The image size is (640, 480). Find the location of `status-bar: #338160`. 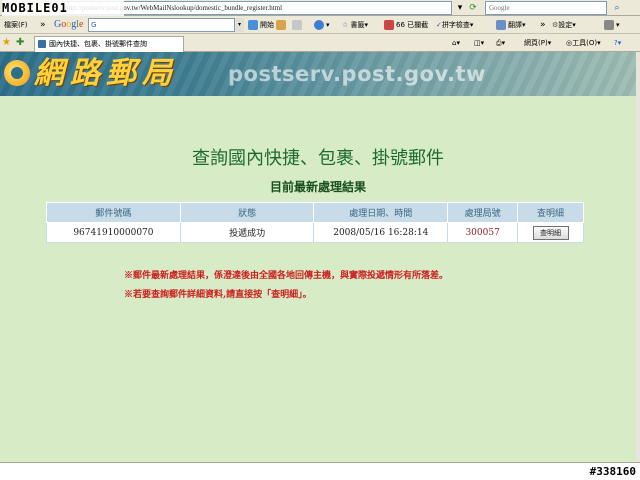

status-bar: #338160 is located at coordinates (320, 471).